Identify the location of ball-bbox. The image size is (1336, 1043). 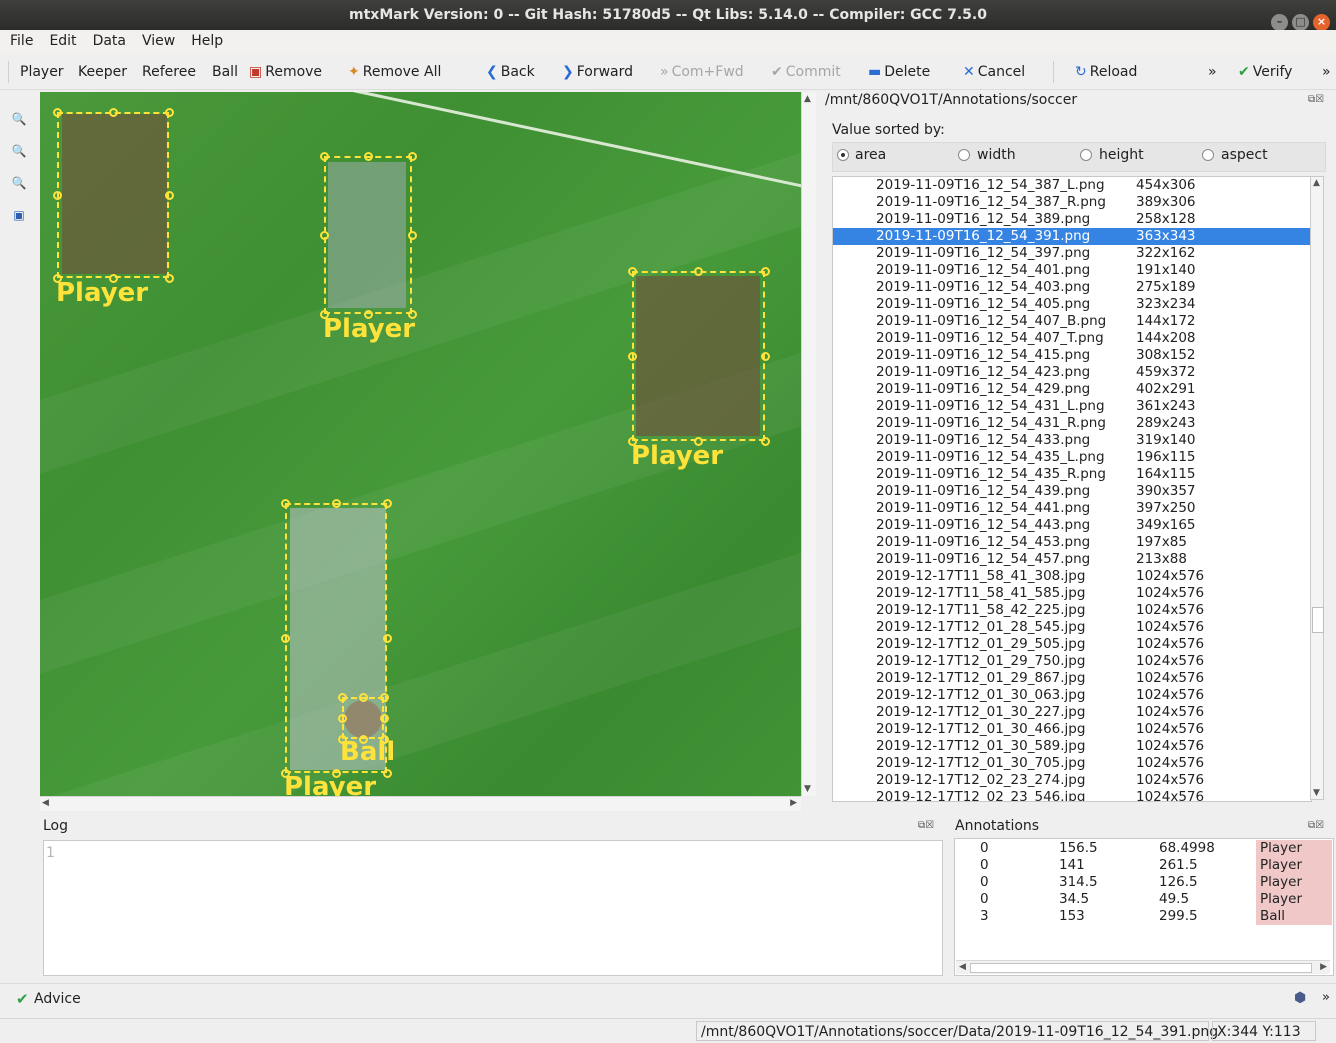
(363, 718).